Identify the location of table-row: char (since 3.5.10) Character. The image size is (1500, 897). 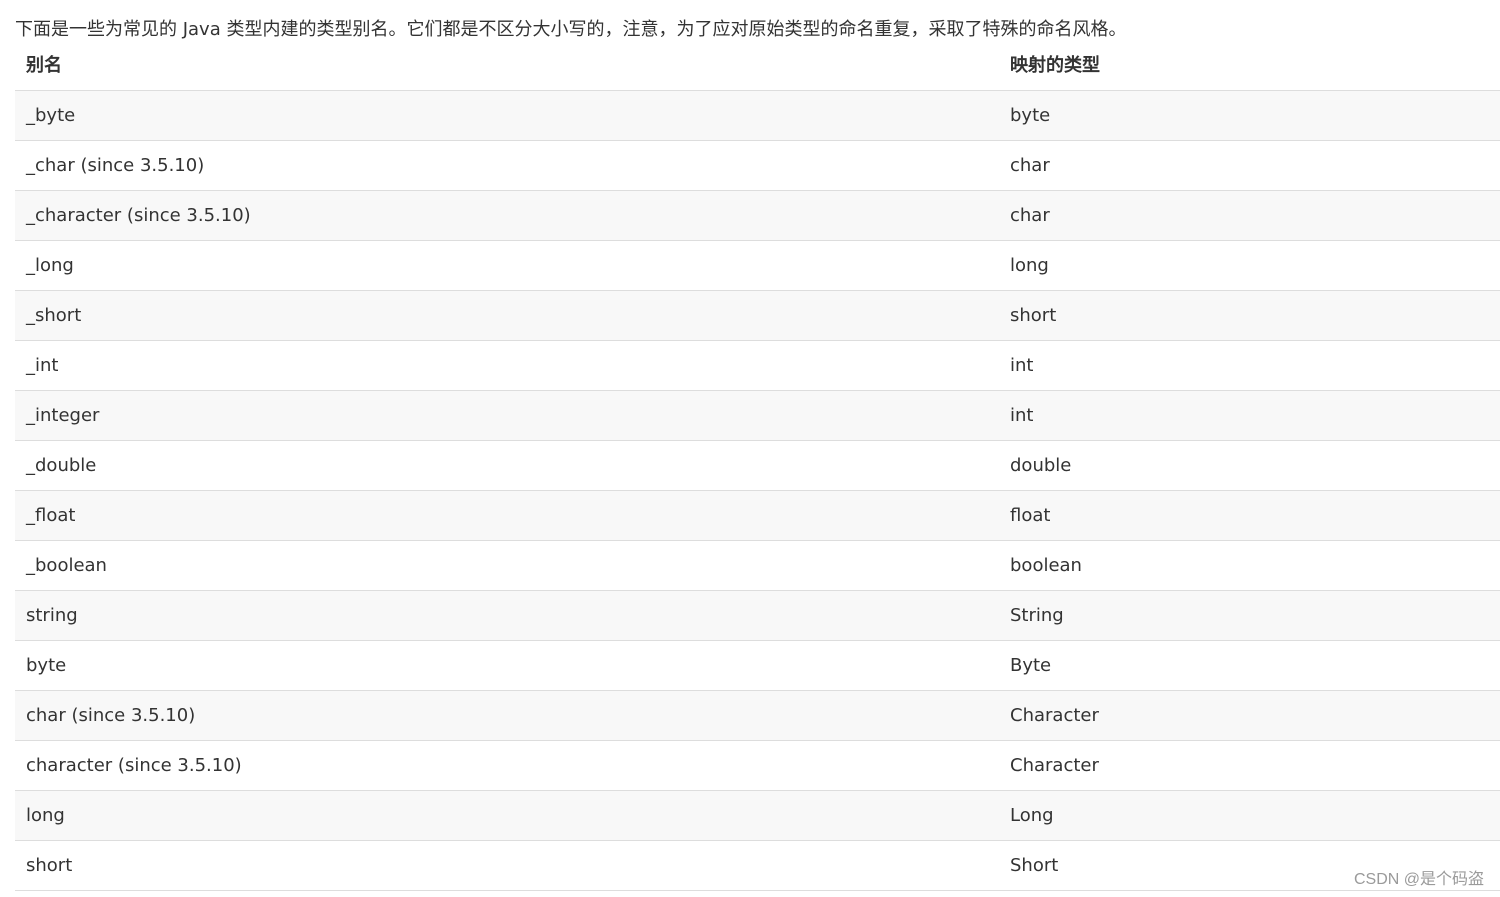
(757, 715).